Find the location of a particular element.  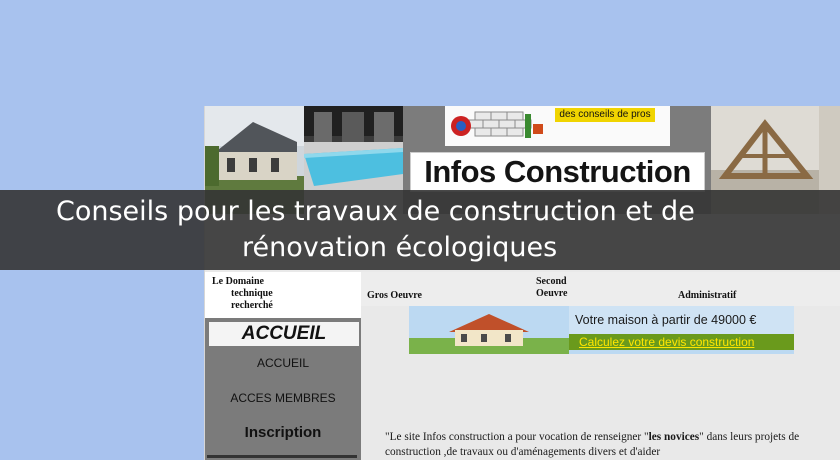

top-navigation: Gros Oeuvre Second Oeuvre Administratif is located at coordinates (600, 289).